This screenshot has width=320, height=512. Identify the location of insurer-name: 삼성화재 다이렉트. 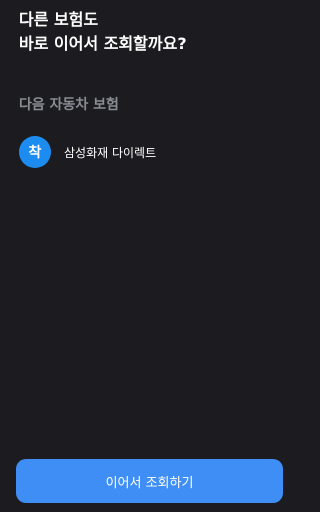
(110, 152).